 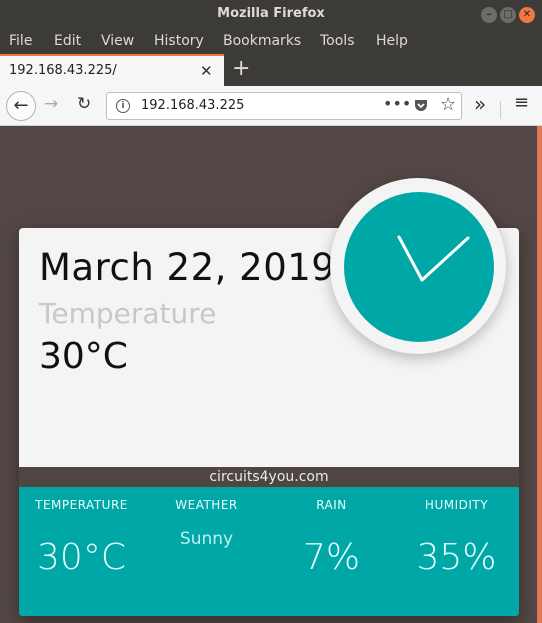 I want to click on menu-help: Help, so click(x=392, y=41).